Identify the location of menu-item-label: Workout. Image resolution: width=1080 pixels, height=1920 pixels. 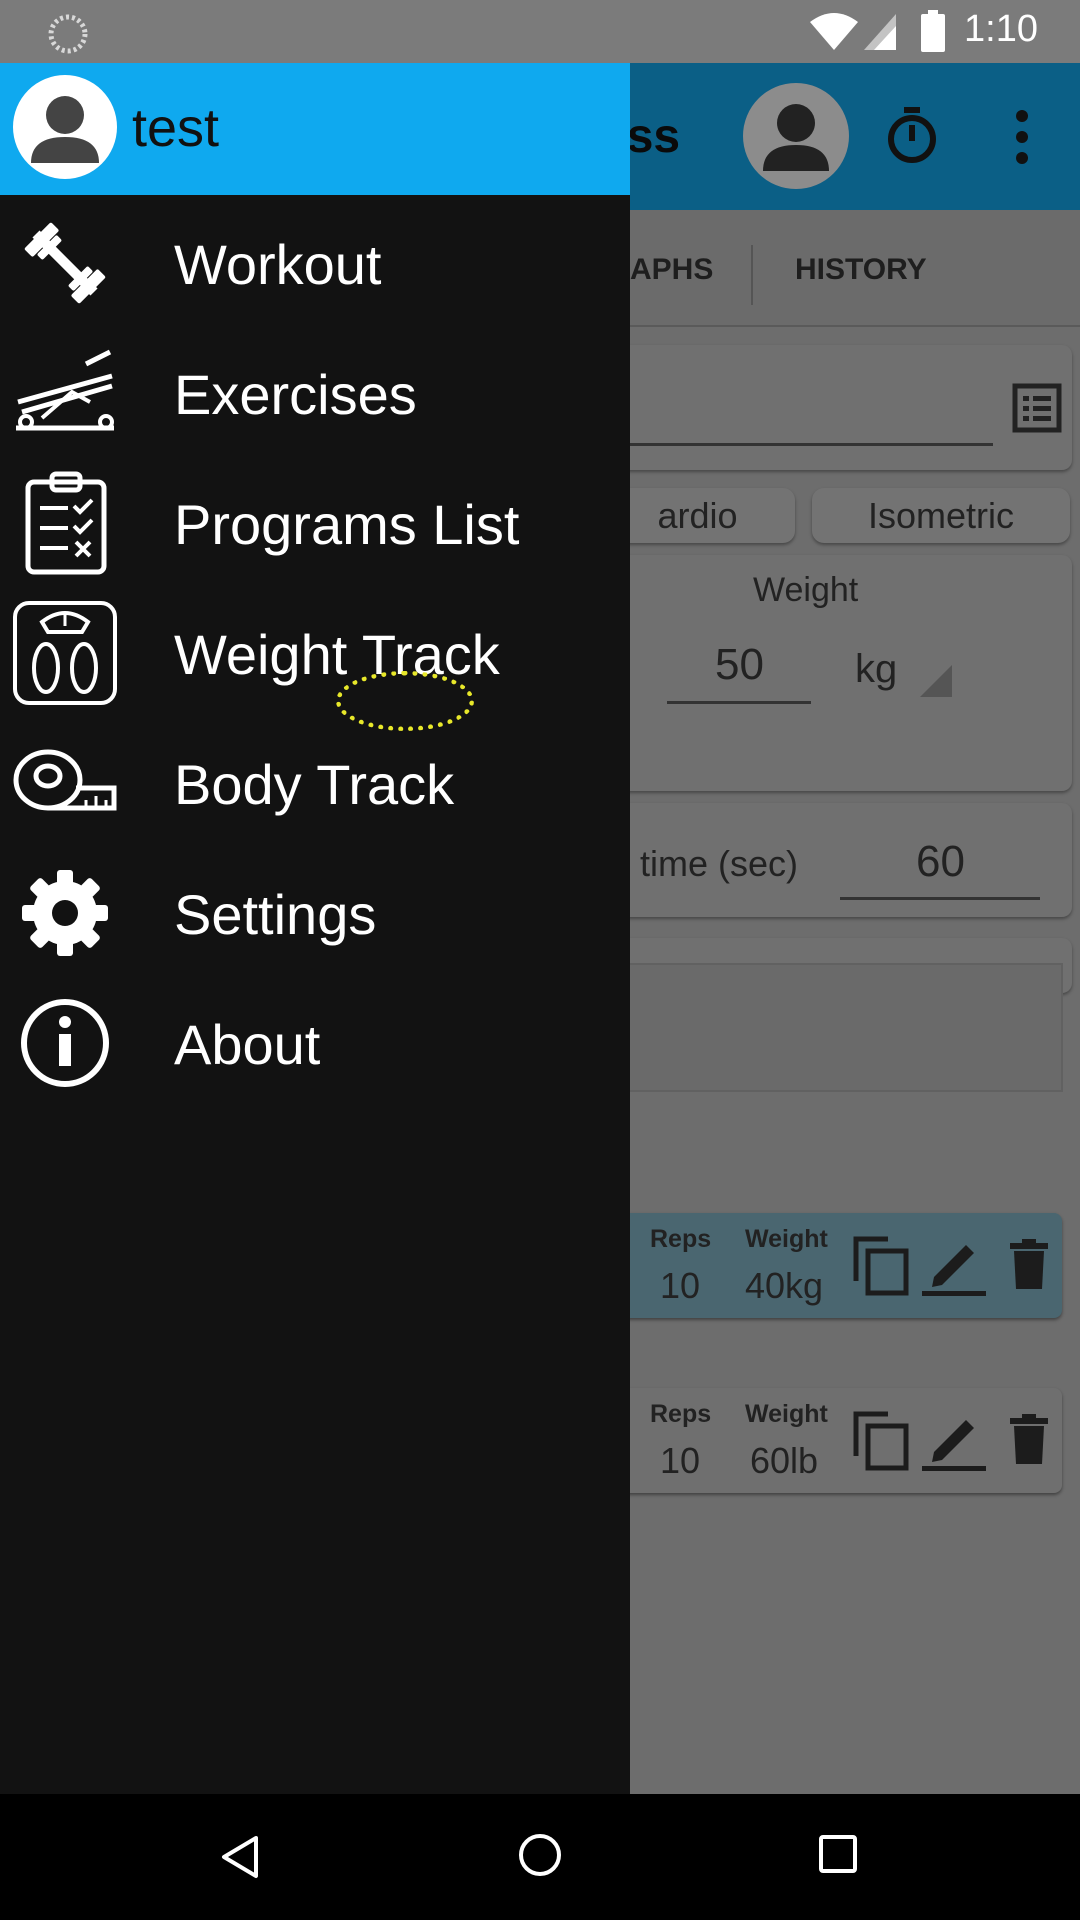
(278, 264).